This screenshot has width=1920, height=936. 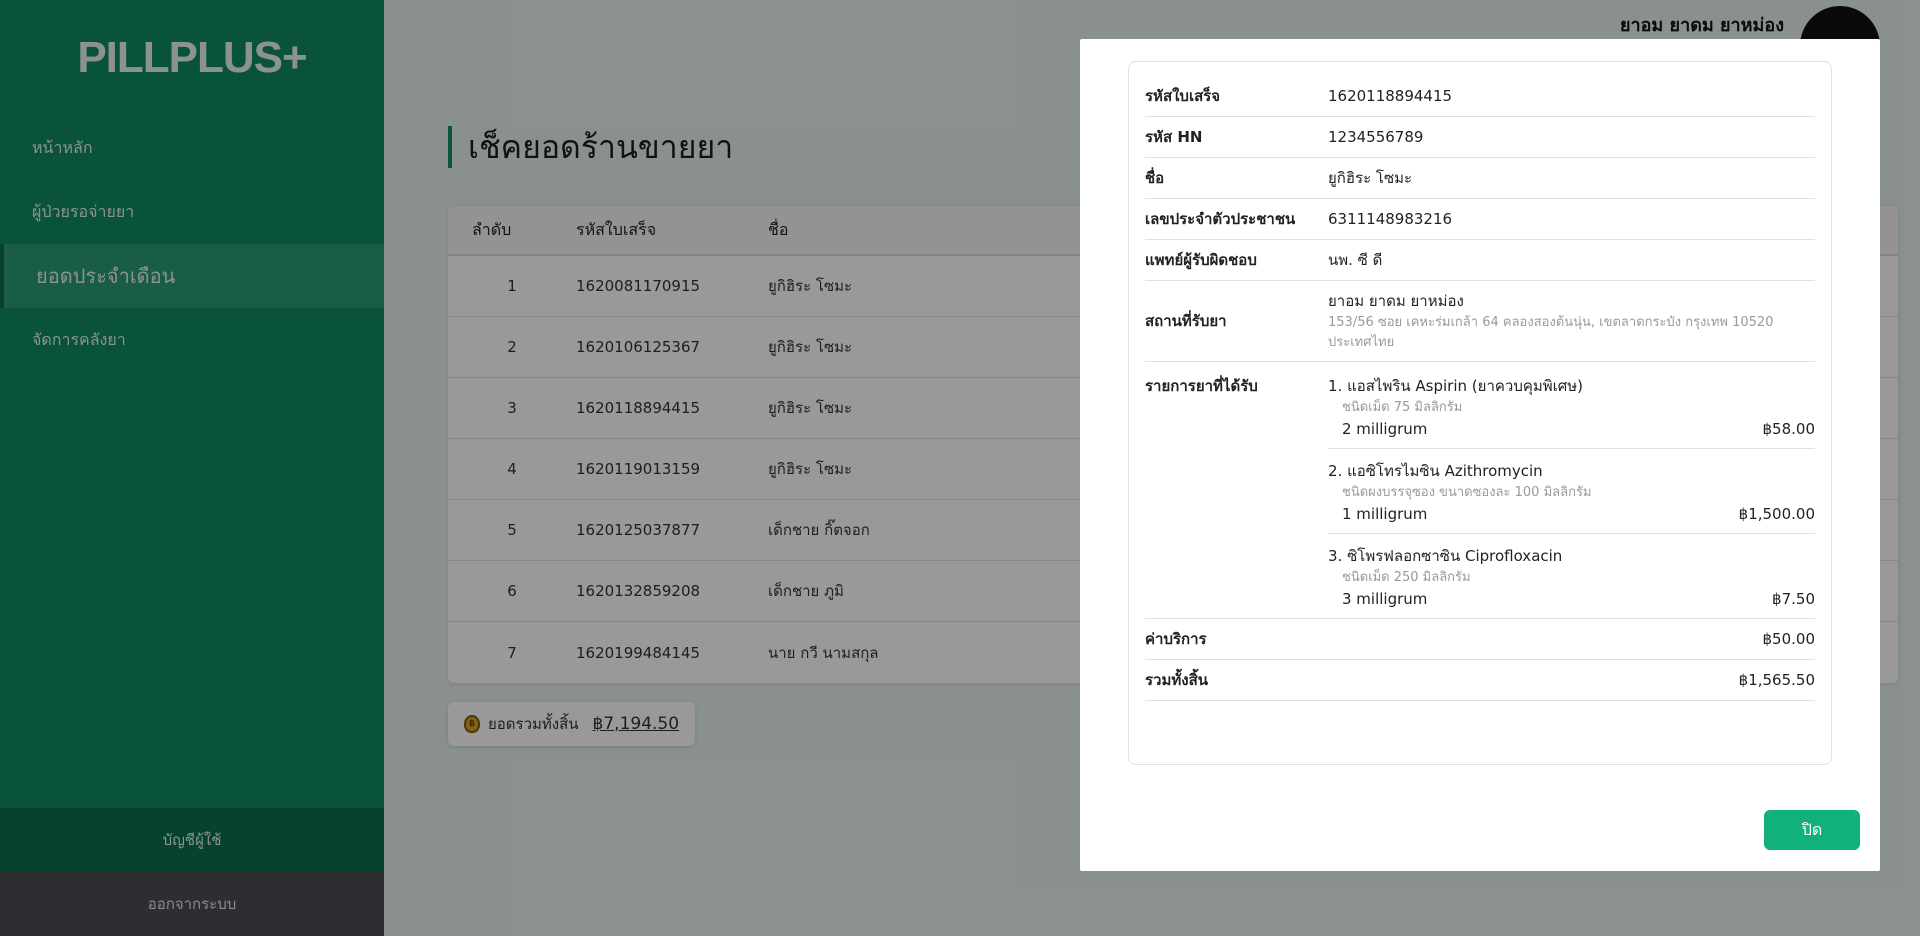 What do you see at coordinates (1174, 137) in the screenshot?
I see `field-label: รหัส HN` at bounding box center [1174, 137].